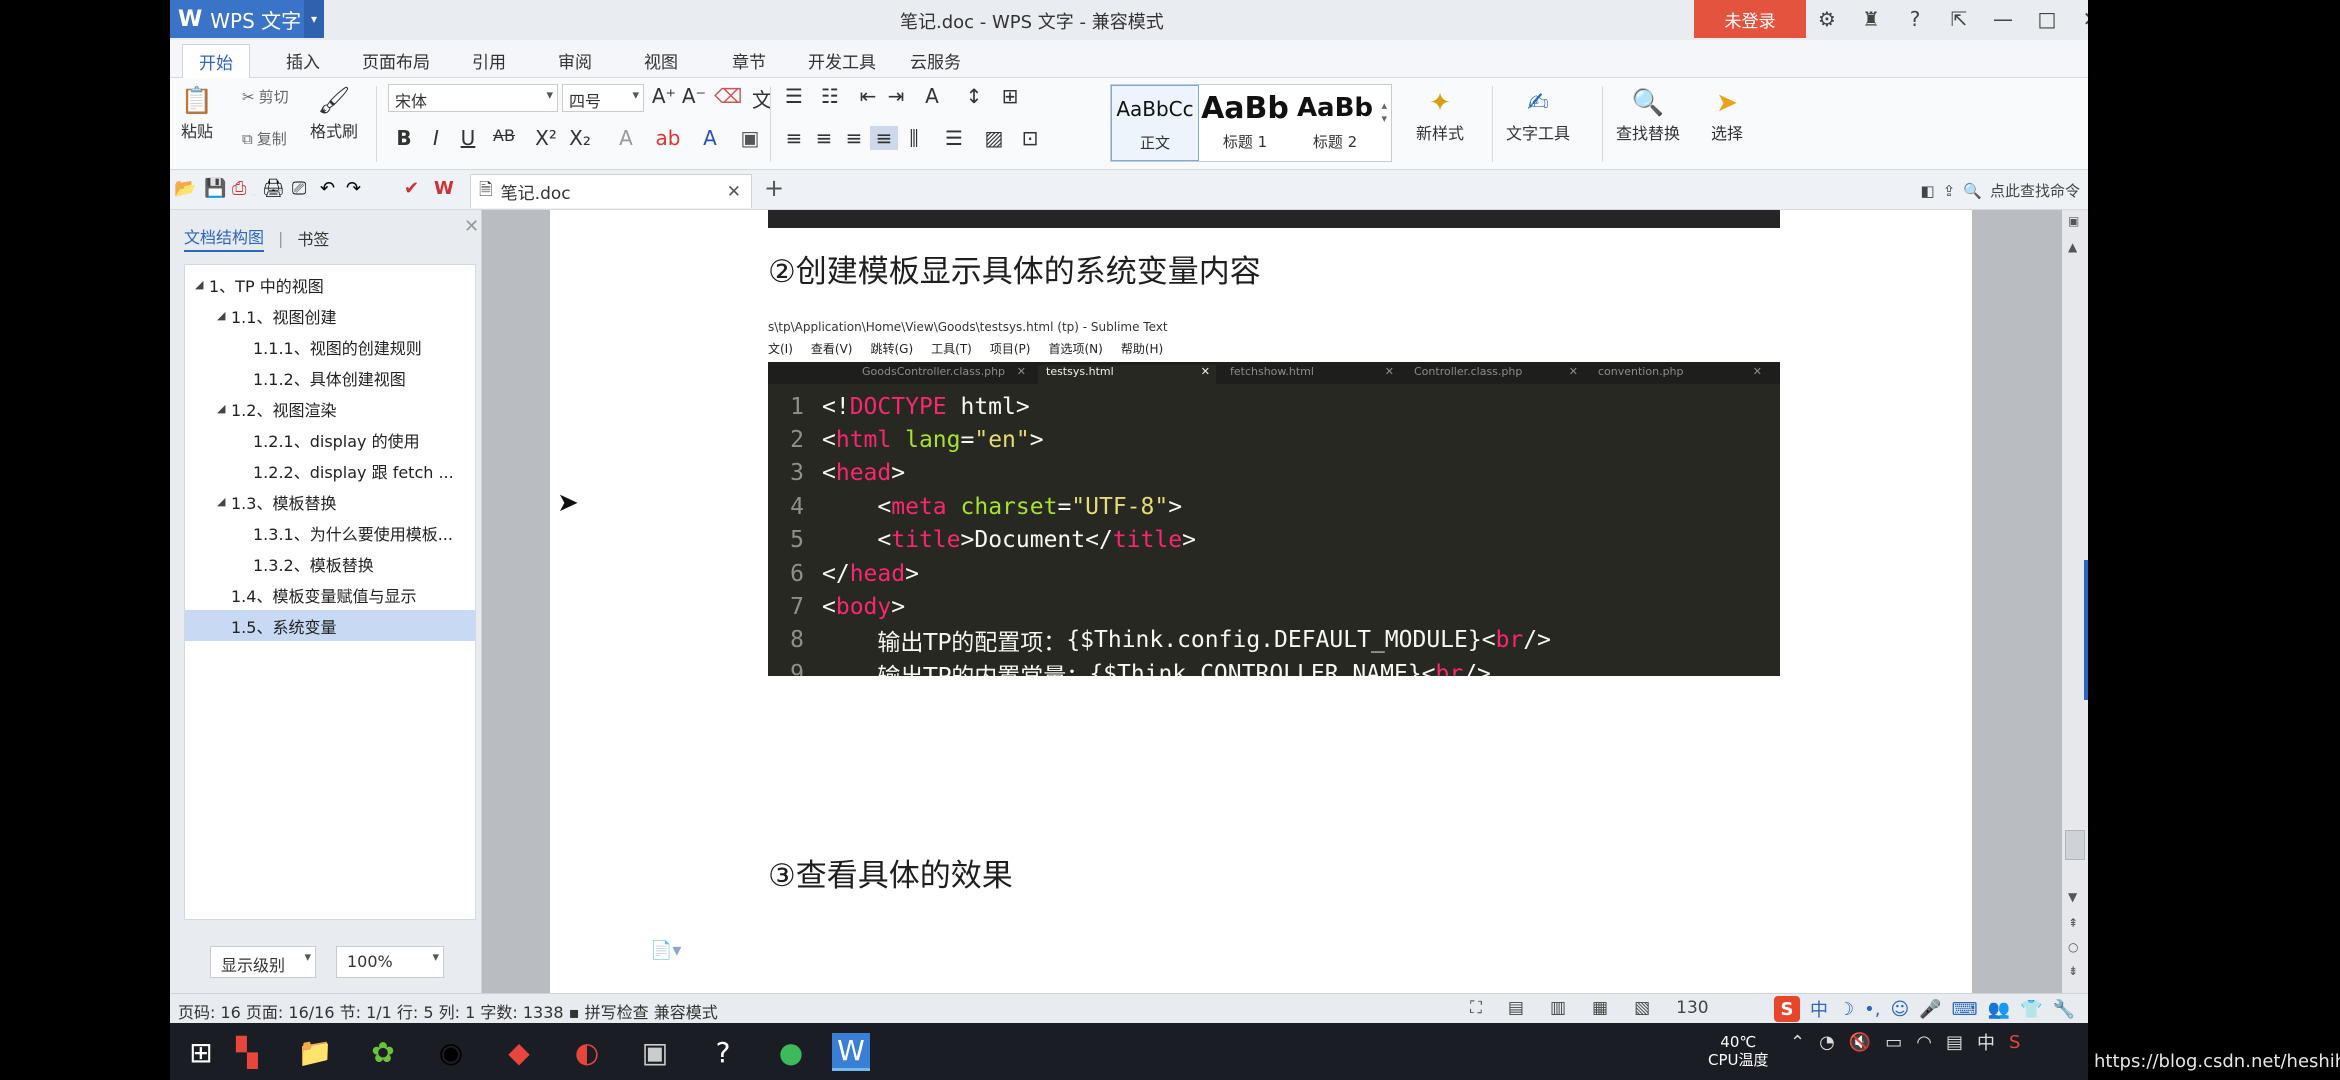  What do you see at coordinates (1928, 191) in the screenshot?
I see `minimize-ribbon-icon: ◧` at bounding box center [1928, 191].